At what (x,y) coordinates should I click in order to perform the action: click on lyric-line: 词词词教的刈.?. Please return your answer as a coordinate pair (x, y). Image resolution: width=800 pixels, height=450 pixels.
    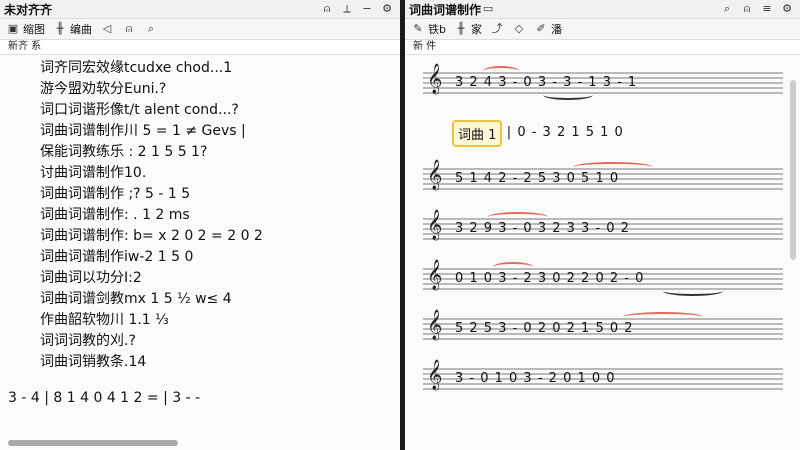
    Looking at the image, I should click on (88, 341).